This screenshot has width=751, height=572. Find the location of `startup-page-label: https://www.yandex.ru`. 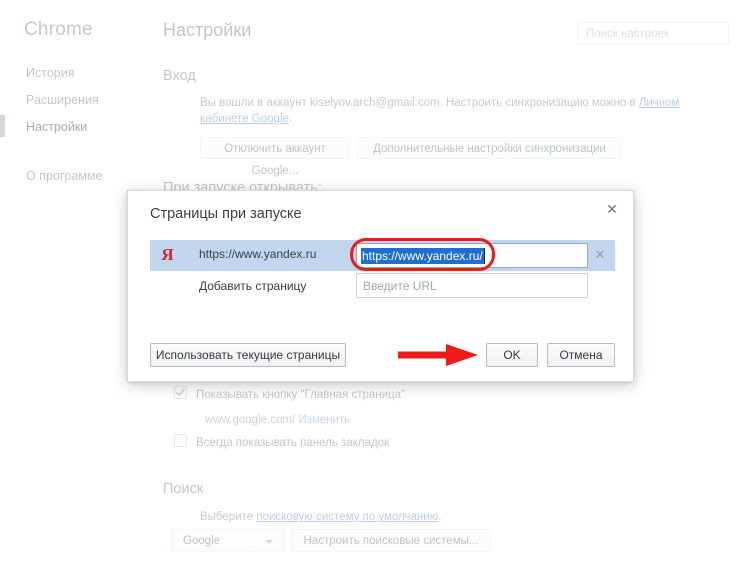

startup-page-label: https://www.yandex.ru is located at coordinates (258, 254).